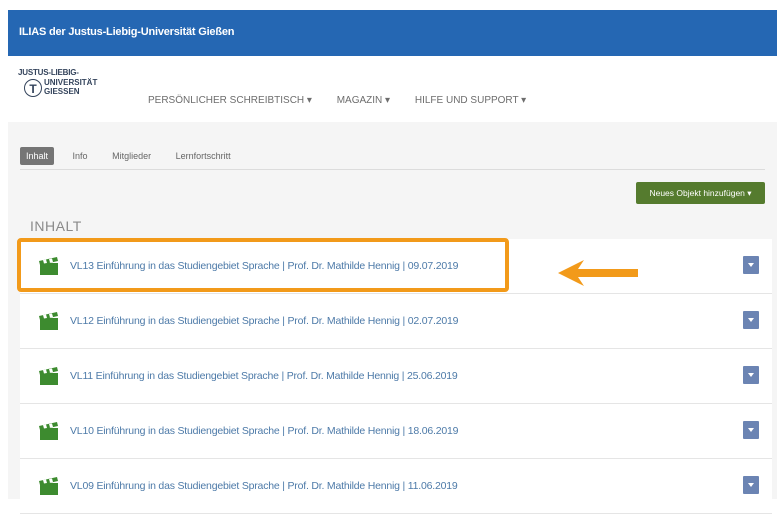  Describe the element at coordinates (33, 88) in the screenshot. I see `logo-mark-icon: T` at that location.